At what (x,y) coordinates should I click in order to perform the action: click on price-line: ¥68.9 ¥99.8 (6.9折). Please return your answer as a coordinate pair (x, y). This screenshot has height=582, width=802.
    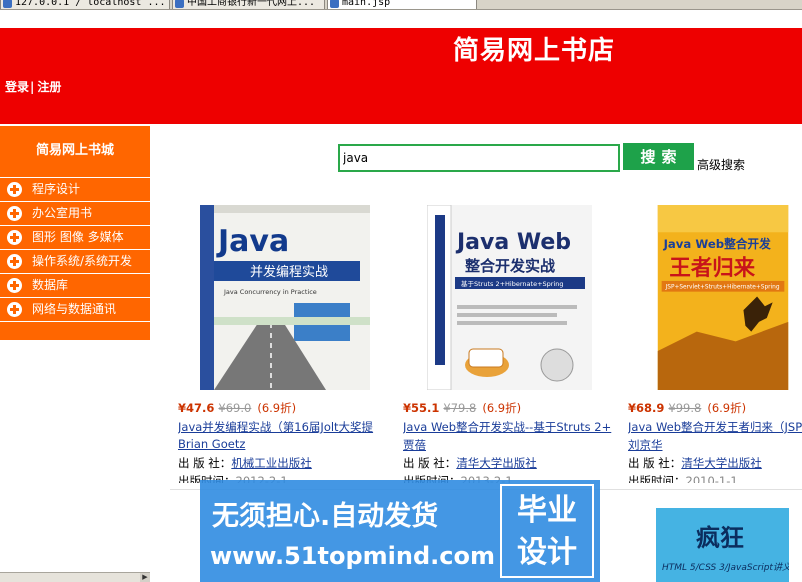
    Looking at the image, I should click on (687, 408).